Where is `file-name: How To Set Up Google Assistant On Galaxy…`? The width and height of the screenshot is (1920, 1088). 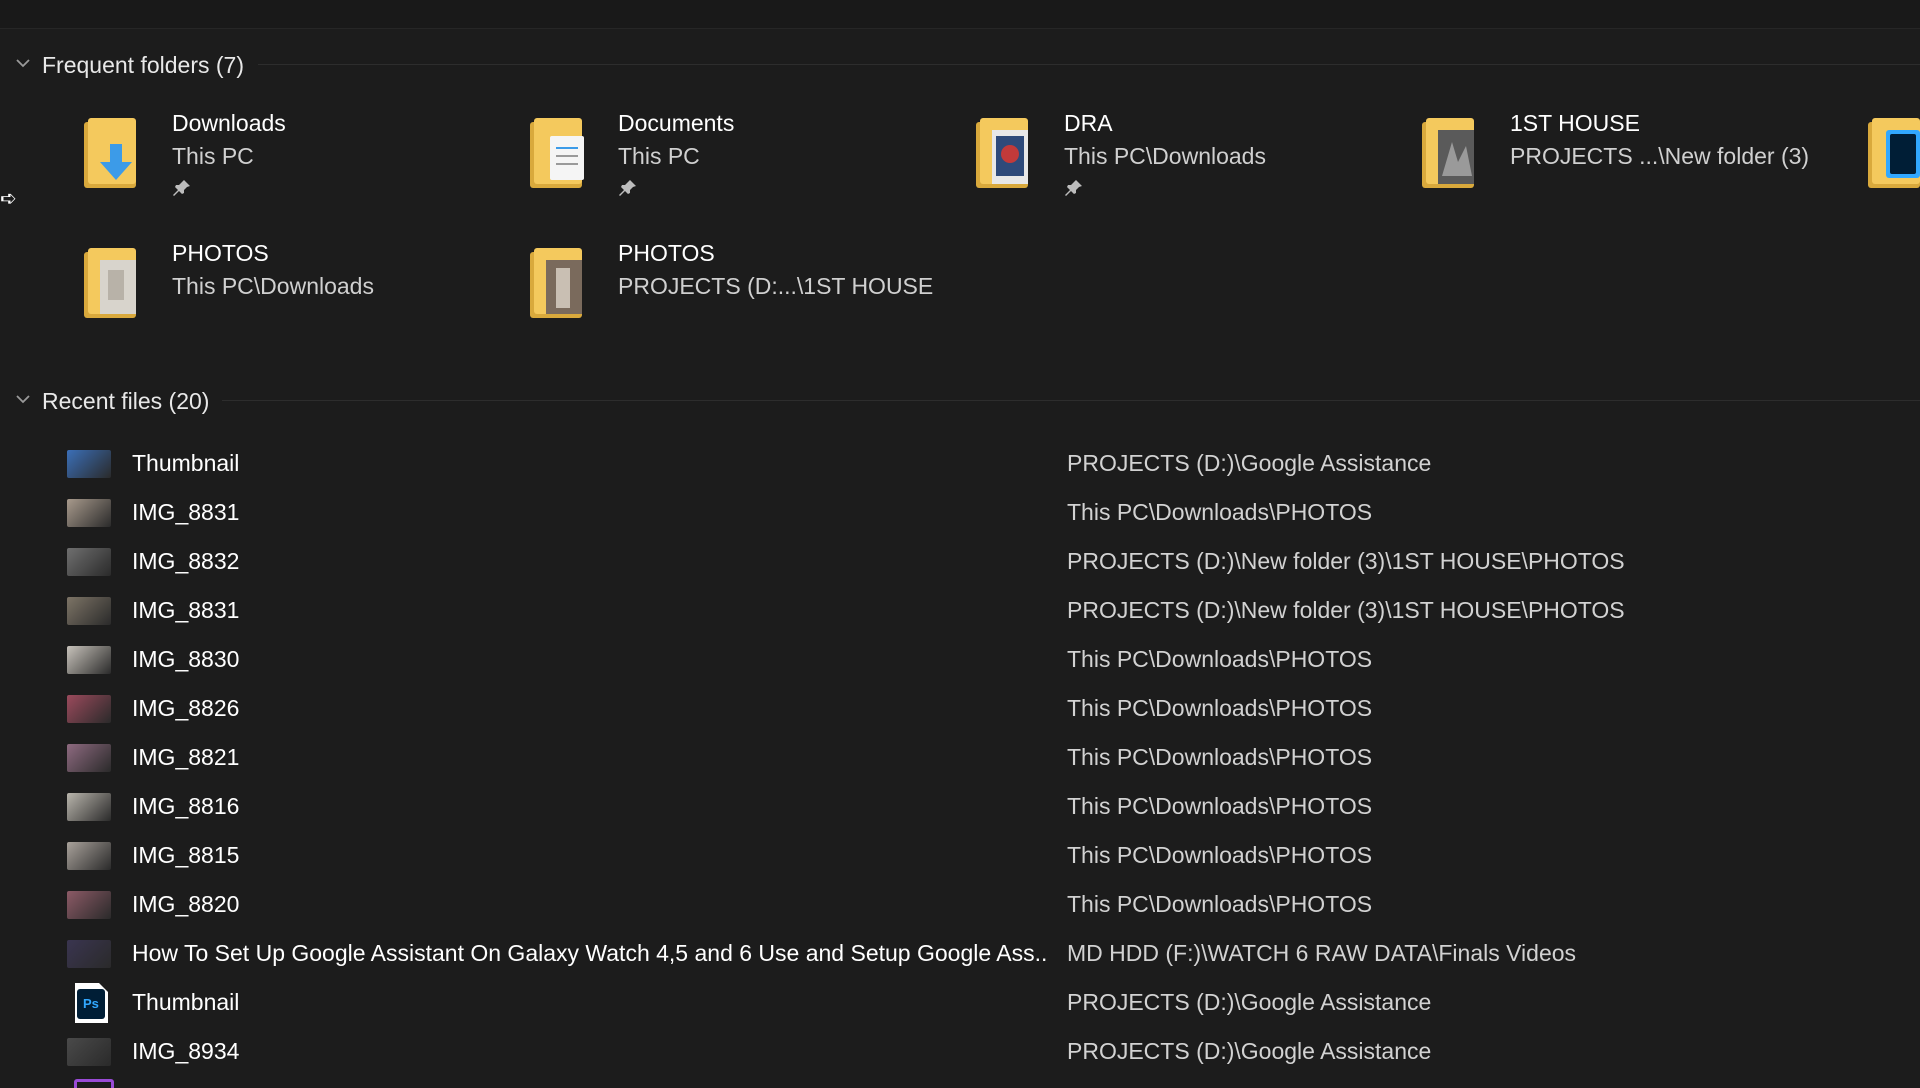 file-name: How To Set Up Google Assistant On Galaxy… is located at coordinates (589, 953).